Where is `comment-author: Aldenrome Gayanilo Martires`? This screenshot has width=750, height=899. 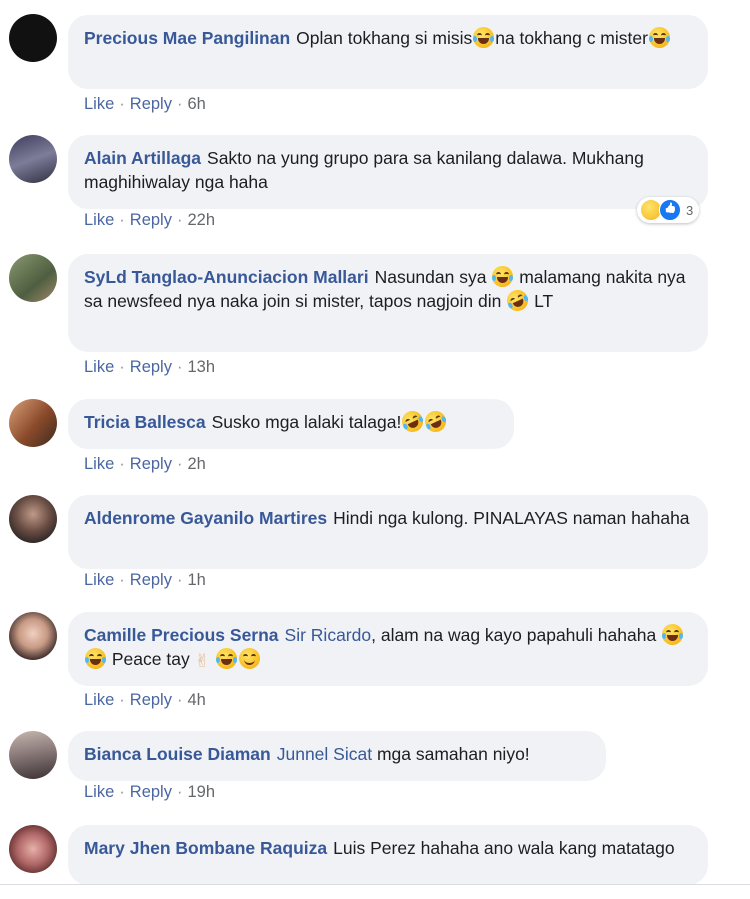
comment-author: Aldenrome Gayanilo Martires is located at coordinates (205, 518).